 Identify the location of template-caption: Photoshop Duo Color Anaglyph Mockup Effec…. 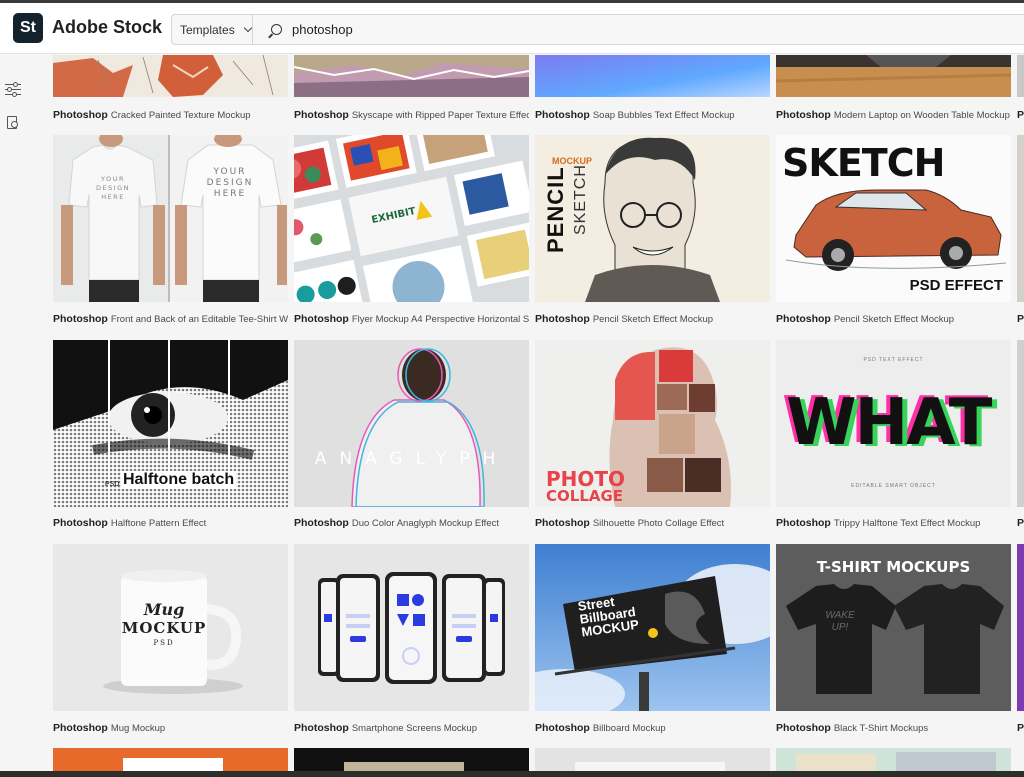
(396, 523).